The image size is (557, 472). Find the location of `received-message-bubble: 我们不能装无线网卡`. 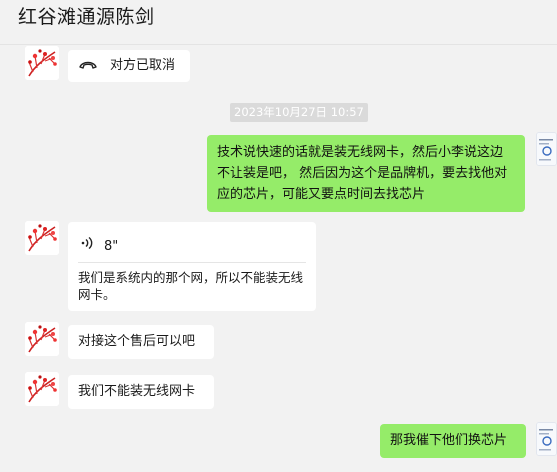

received-message-bubble: 我们不能装无线网卡 is located at coordinates (141, 392).